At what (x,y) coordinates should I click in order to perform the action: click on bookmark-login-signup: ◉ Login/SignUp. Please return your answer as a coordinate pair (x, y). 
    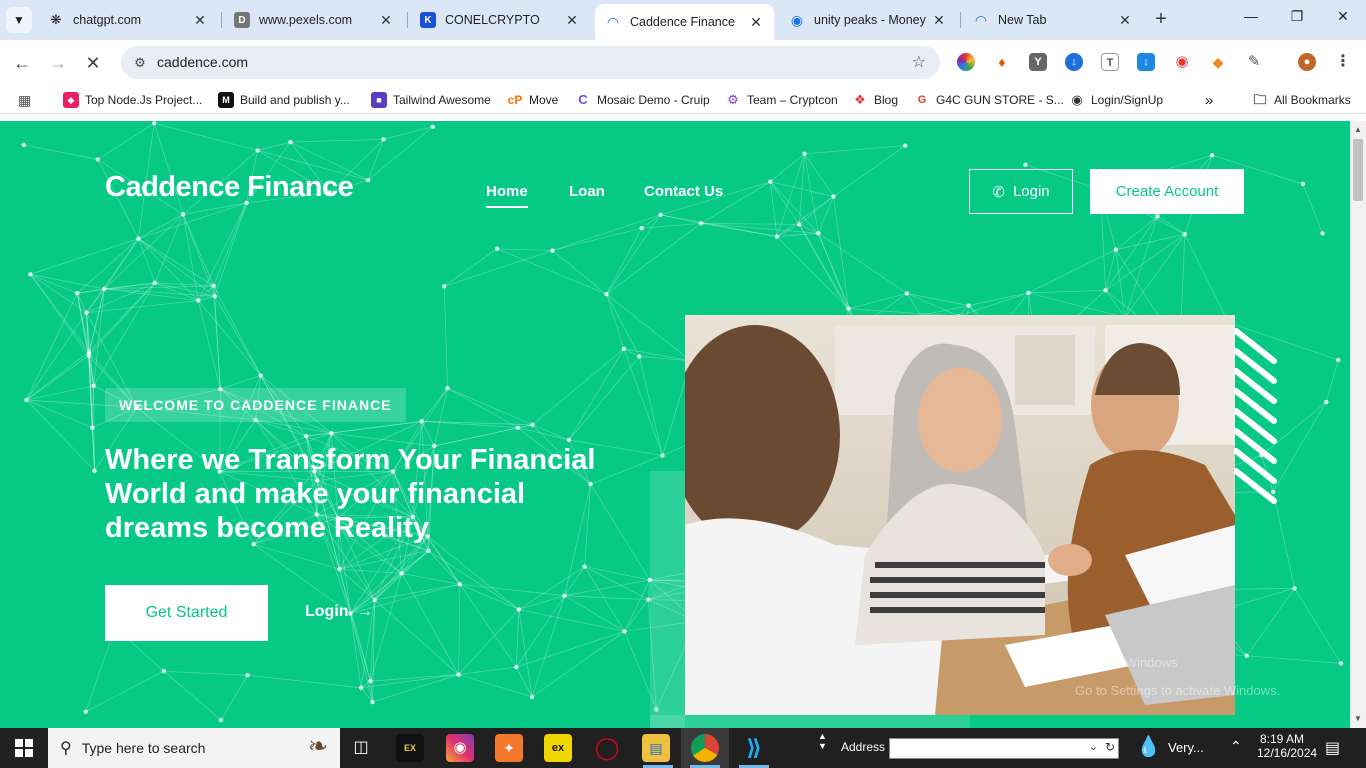
    Looking at the image, I should click on (1116, 100).